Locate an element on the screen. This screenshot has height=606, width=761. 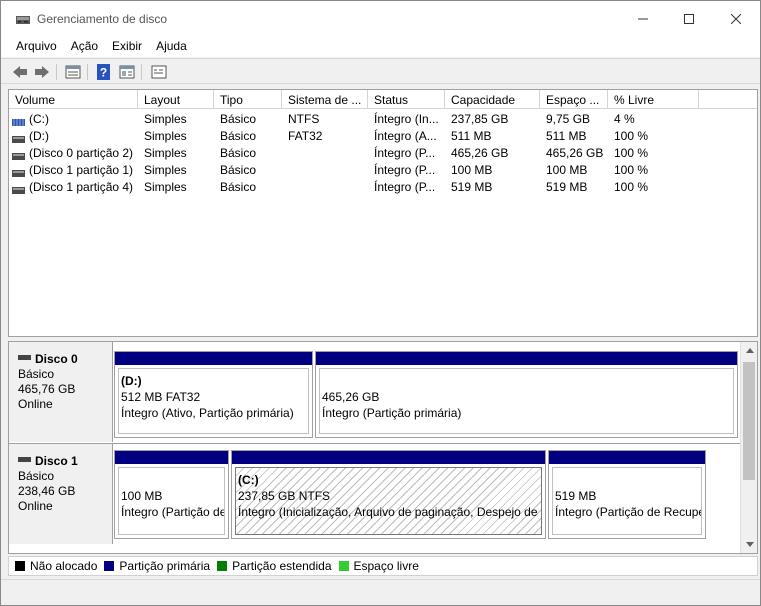
cell-capacidade: 465,26 GB is located at coordinates (480, 153).